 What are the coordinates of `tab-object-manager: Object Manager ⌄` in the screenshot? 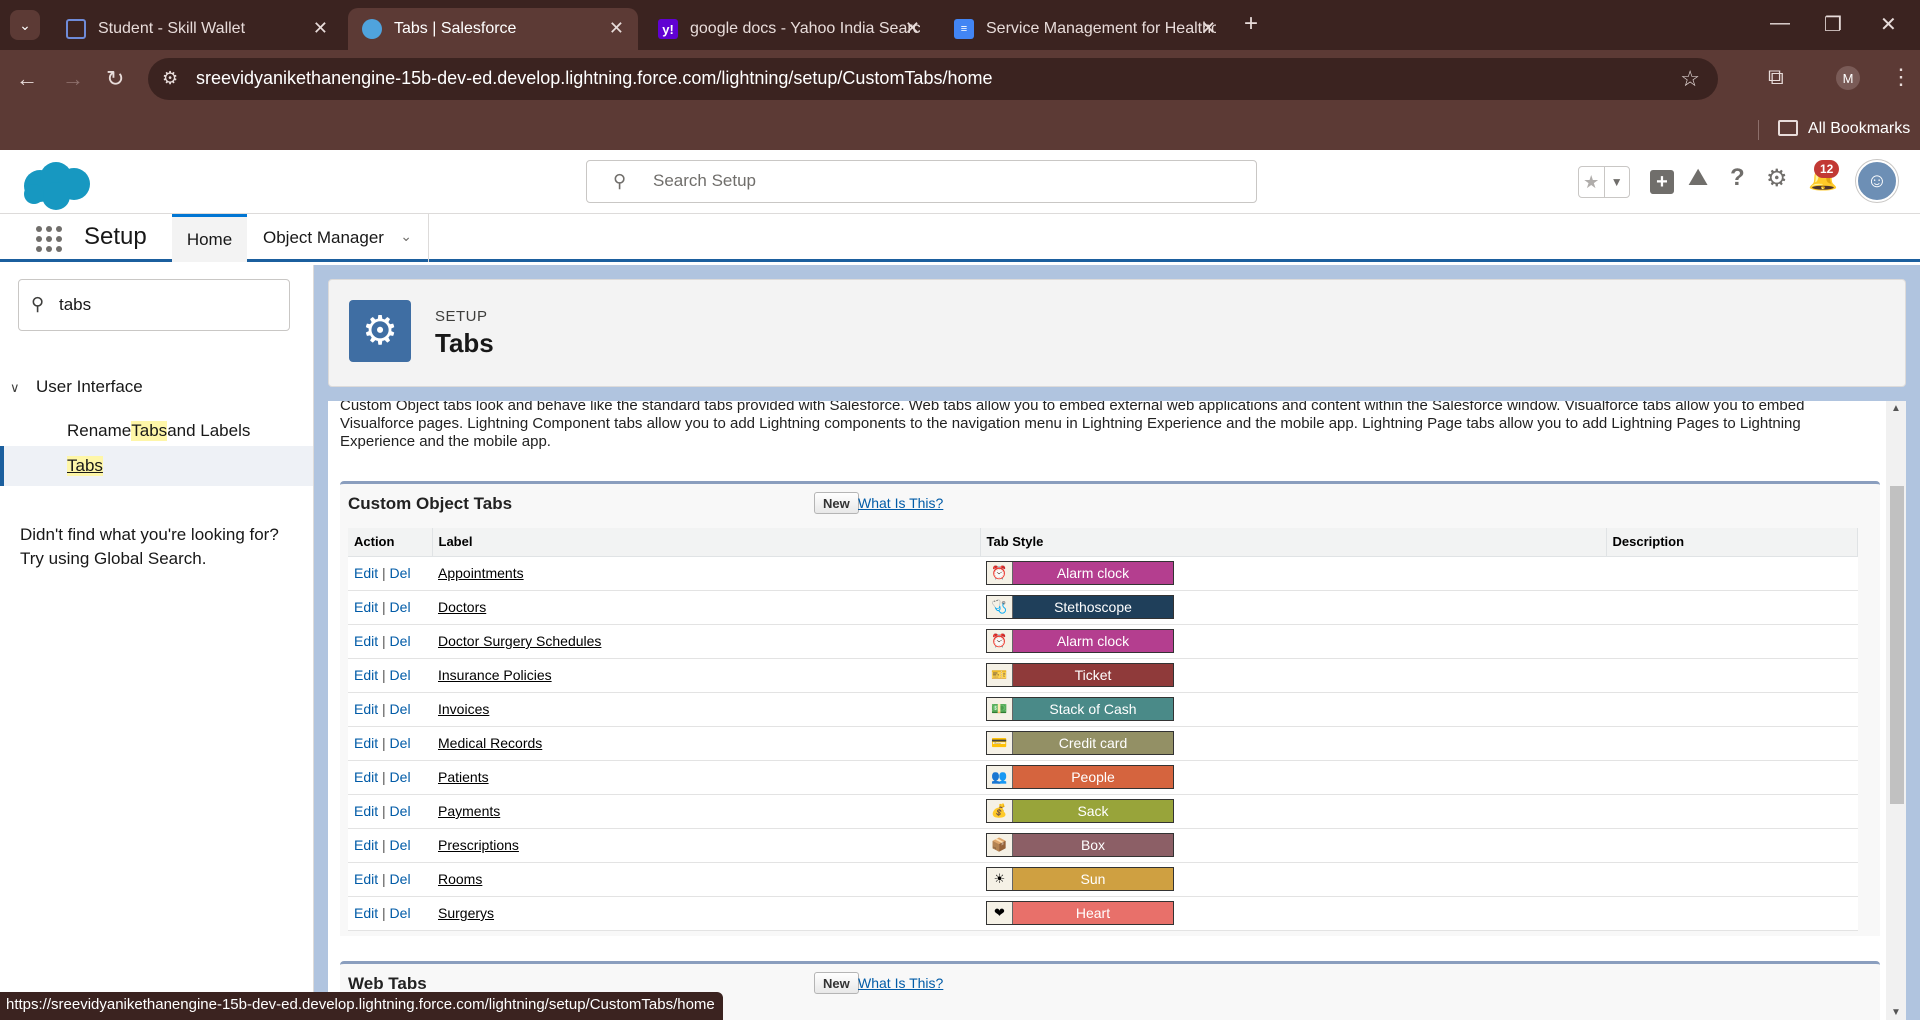 It's located at (338, 238).